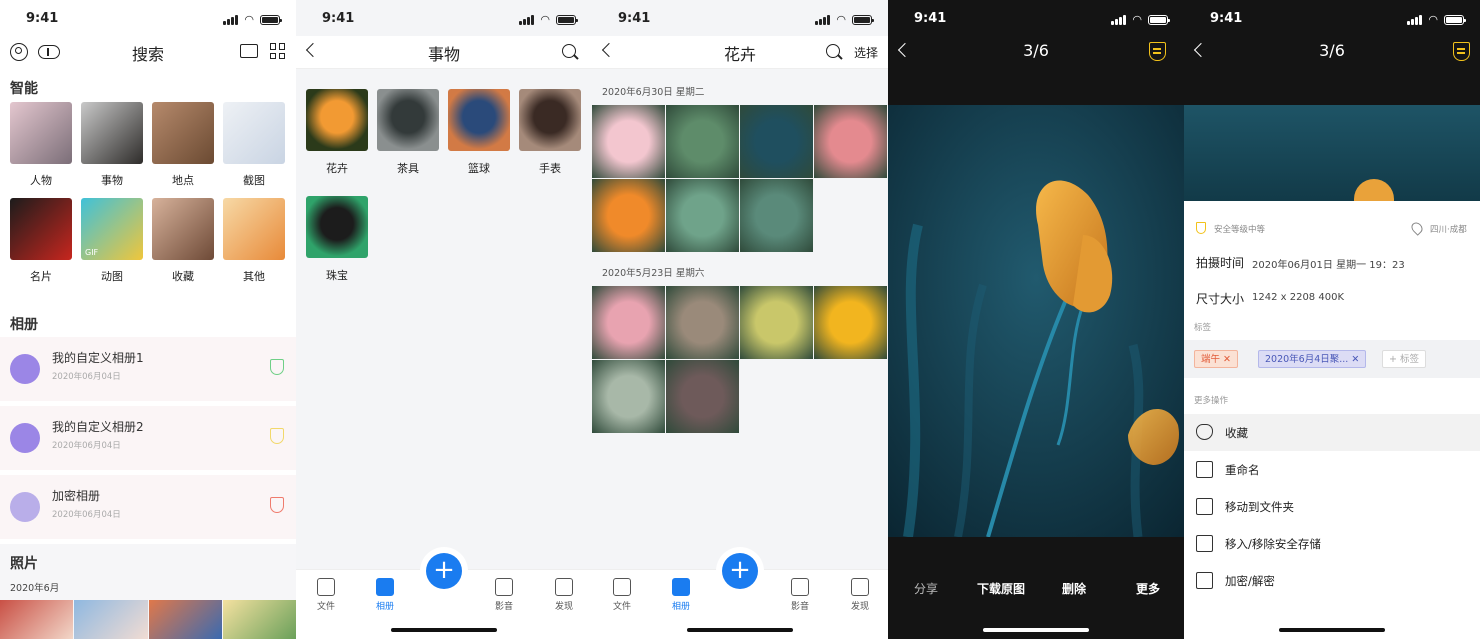 The image size is (1480, 639). Describe the element at coordinates (112, 241) in the screenshot. I see `smart-category: GIF 动图` at that location.